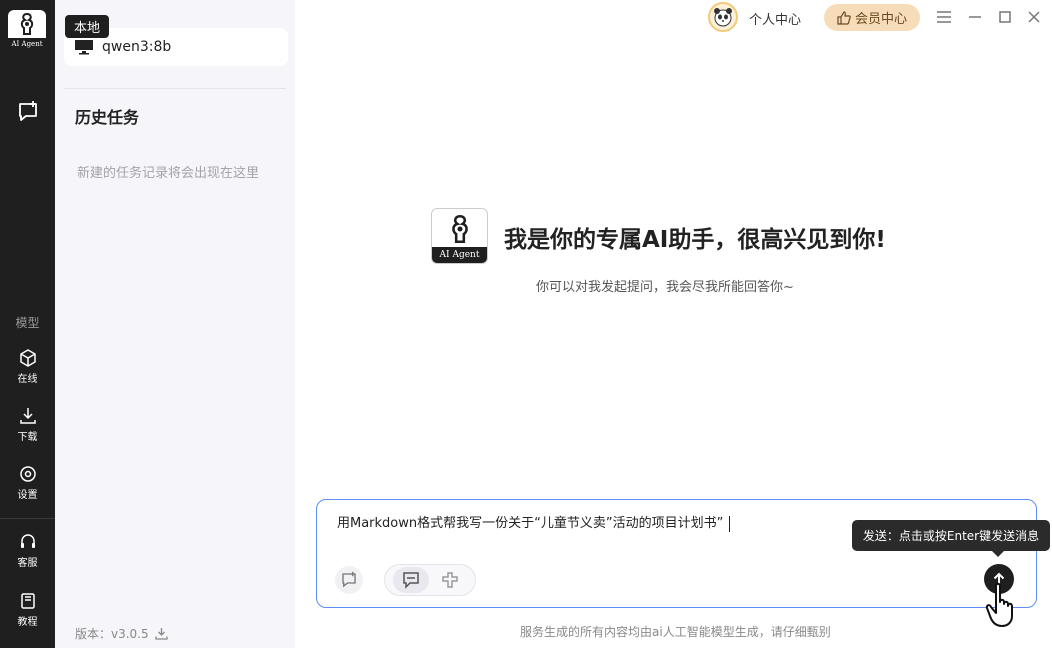 The width and height of the screenshot is (1052, 648). What do you see at coordinates (27, 622) in the screenshot?
I see `rail-item-label: 教程` at bounding box center [27, 622].